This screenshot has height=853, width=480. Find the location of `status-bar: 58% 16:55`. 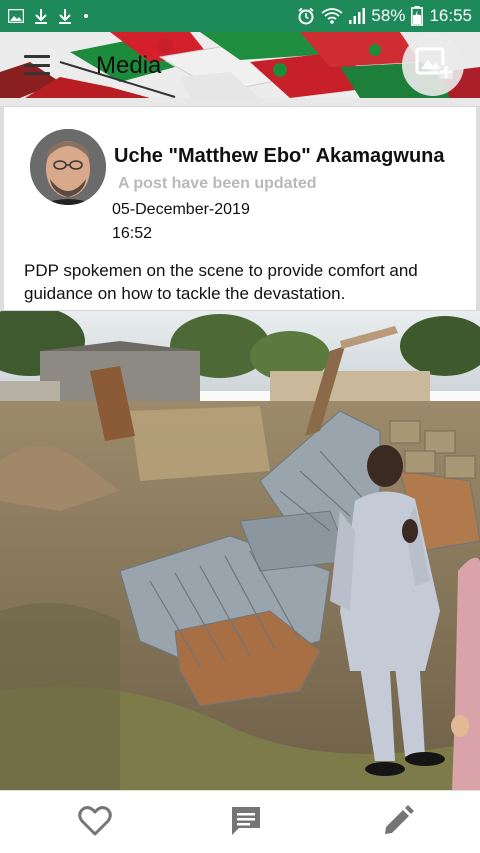

status-bar: 58% 16:55 is located at coordinates (240, 16).